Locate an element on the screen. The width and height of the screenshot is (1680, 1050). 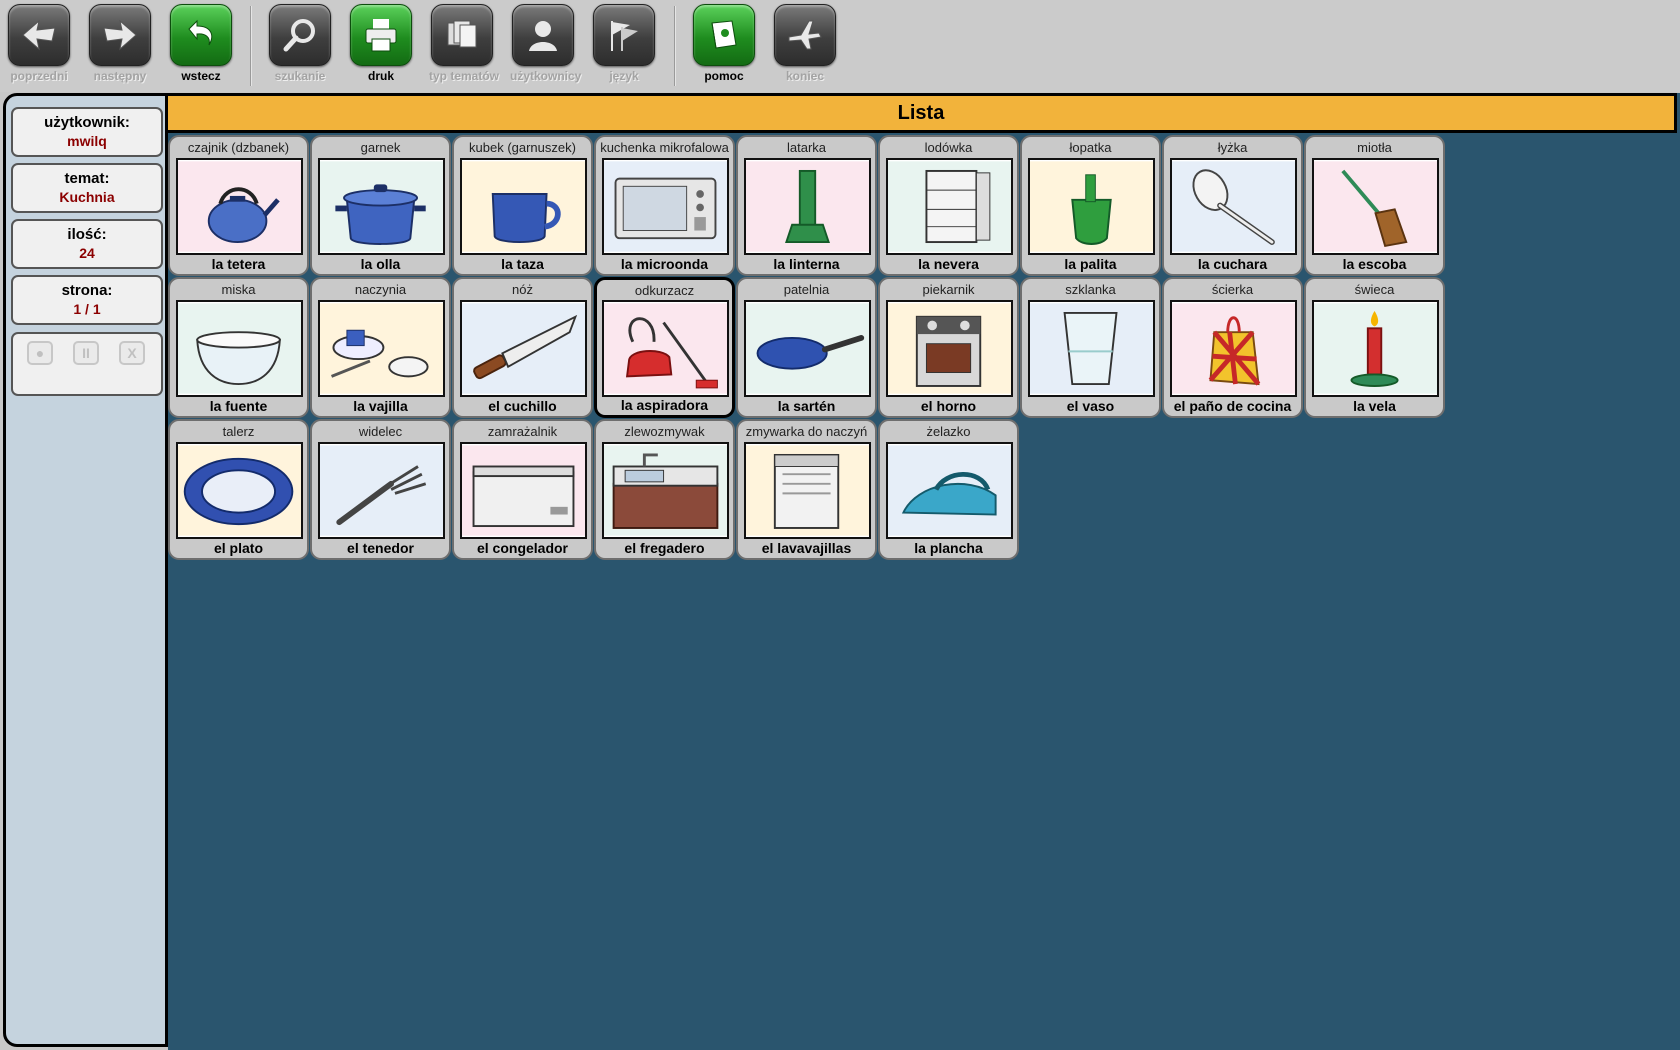
card-spanish-word: la plancha is located at coordinates (948, 548).